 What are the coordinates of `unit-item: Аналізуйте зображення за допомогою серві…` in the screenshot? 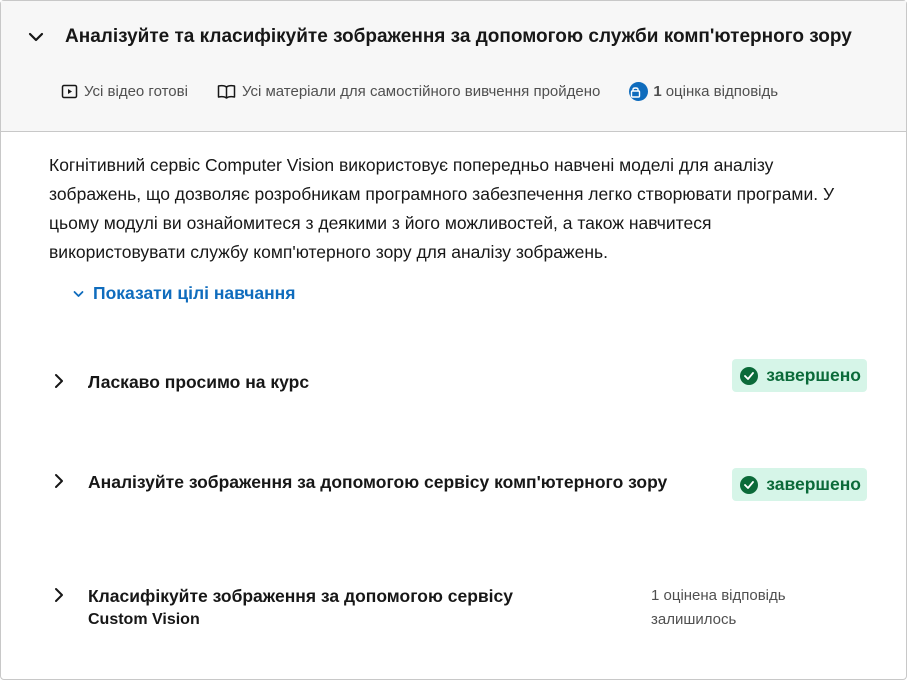 It's located at (459, 495).